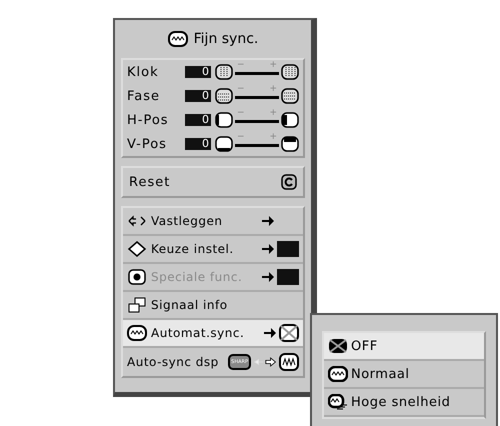 Image resolution: width=500 pixels, height=426 pixels. Describe the element at coordinates (137, 305) in the screenshot. I see `monitor-icon` at that location.